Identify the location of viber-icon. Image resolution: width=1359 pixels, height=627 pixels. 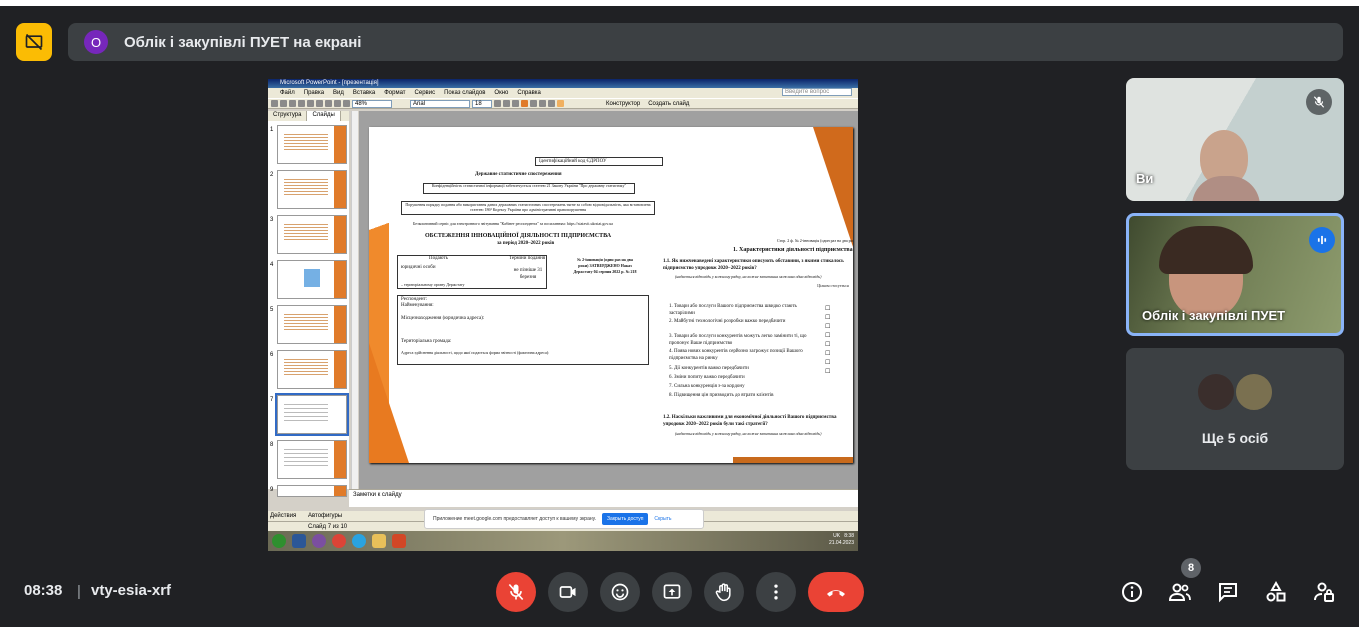
(319, 541).